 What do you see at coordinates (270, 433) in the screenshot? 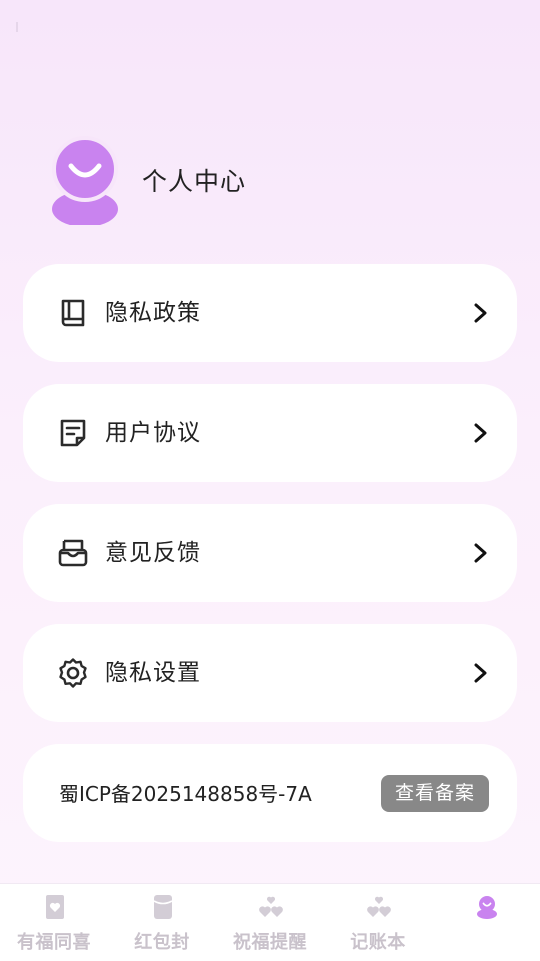
I see `menu-item-user-agreement: 用户协议` at bounding box center [270, 433].